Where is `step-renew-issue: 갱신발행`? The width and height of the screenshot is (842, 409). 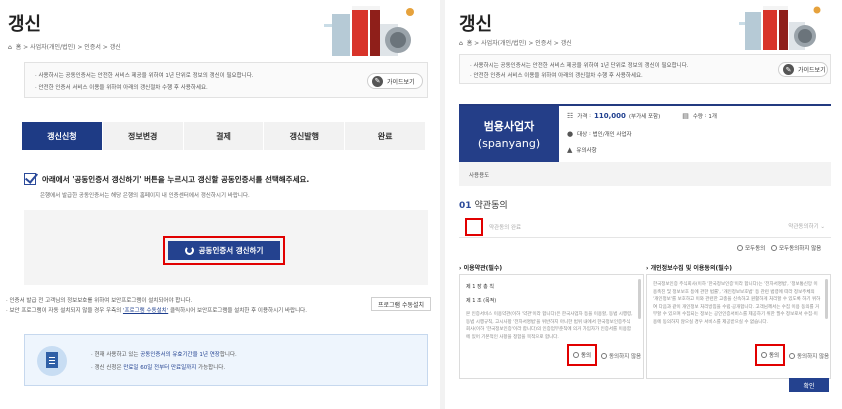
step-renew-issue: 갱신발행 is located at coordinates (305, 136).